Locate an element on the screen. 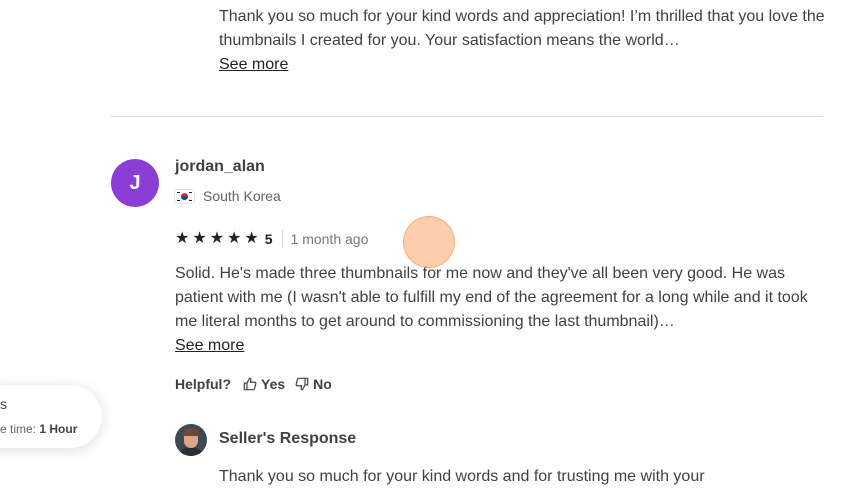 Image resolution: width=860 pixels, height=489 pixels. reviewer-username: jordan_alan is located at coordinates (220, 167).